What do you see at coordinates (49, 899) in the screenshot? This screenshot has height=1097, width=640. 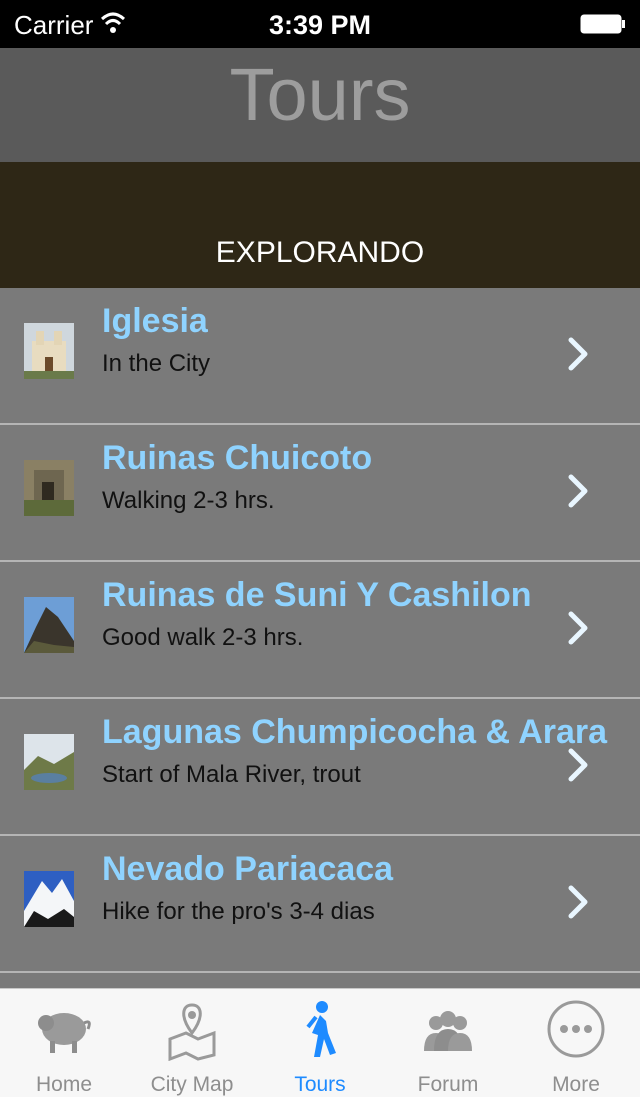 I see `snow-mountain-thumbnail` at bounding box center [49, 899].